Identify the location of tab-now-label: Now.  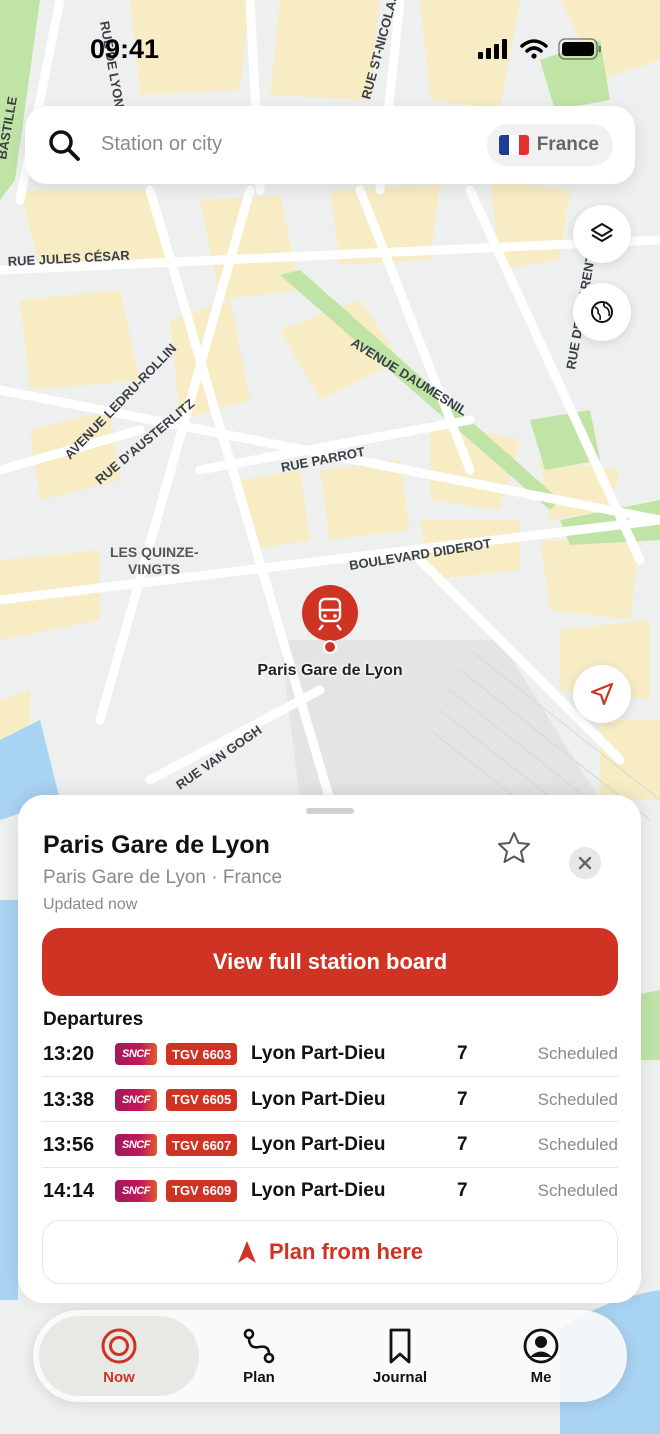
(119, 1377).